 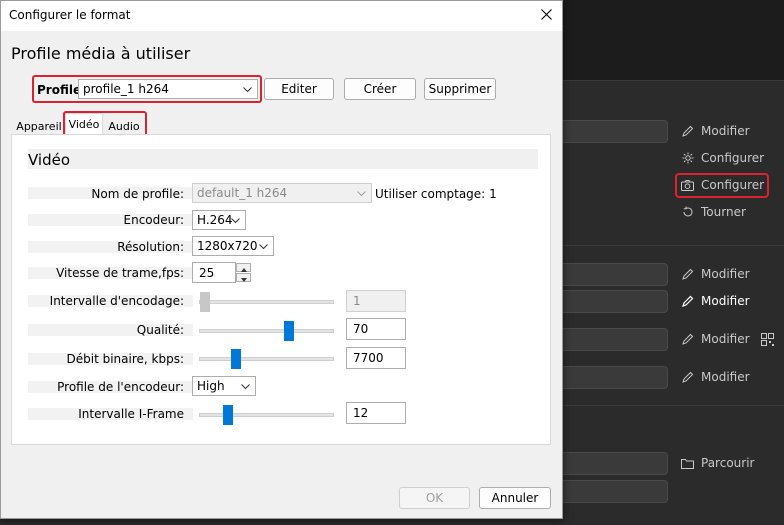 What do you see at coordinates (376, 329) in the screenshot?
I see `quality-input: 70` at bounding box center [376, 329].